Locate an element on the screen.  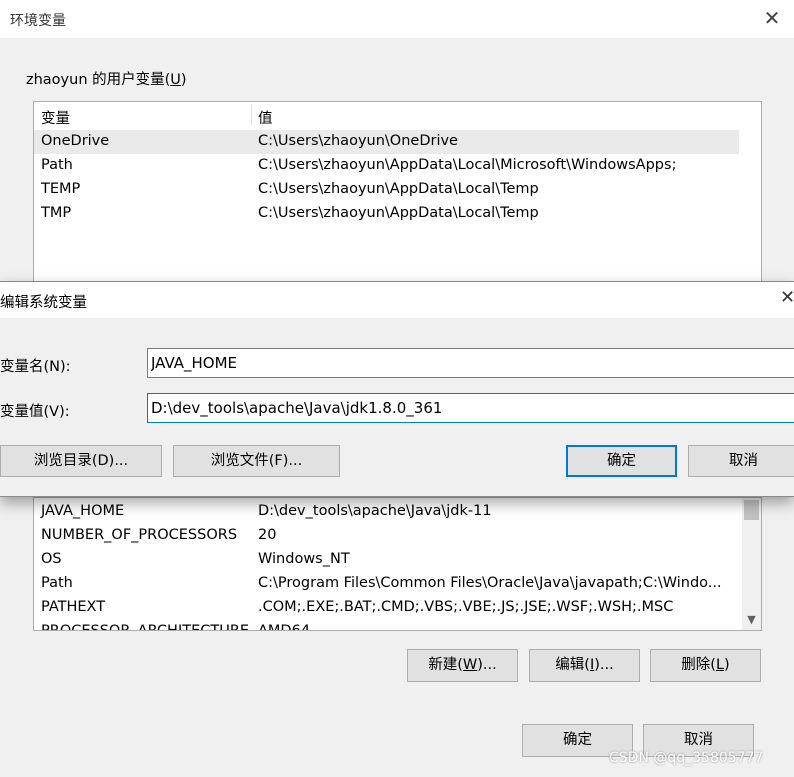
chevron-down-icon: ▼ is located at coordinates (751, 620).